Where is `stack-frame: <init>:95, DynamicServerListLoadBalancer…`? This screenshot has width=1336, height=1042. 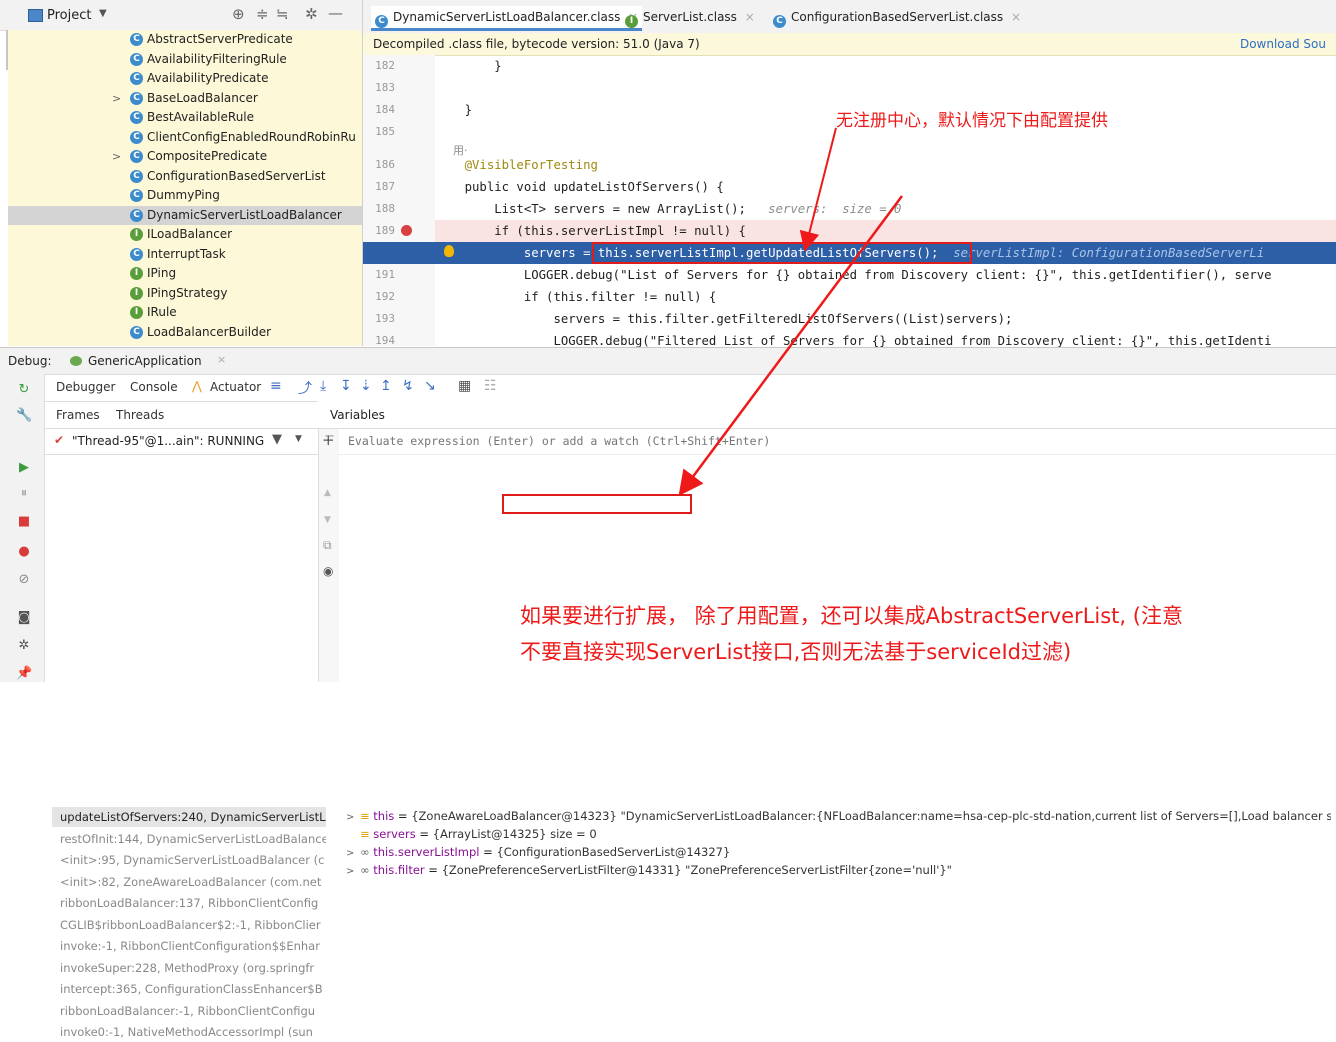 stack-frame: <init>:95, DynamicServerListLoadBalancer… is located at coordinates (189, 860).